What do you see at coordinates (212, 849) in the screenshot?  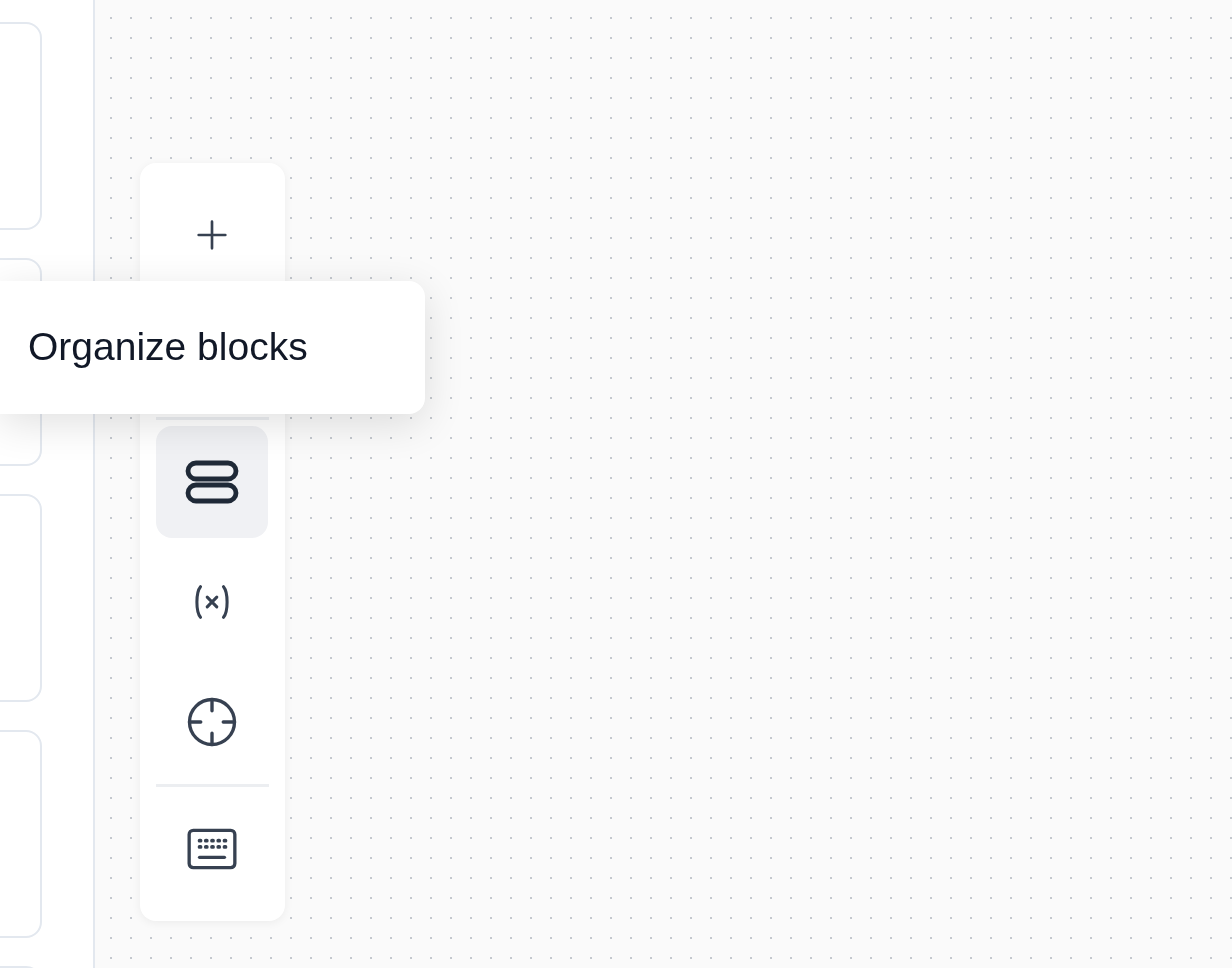 I see `keyboard-icon` at bounding box center [212, 849].